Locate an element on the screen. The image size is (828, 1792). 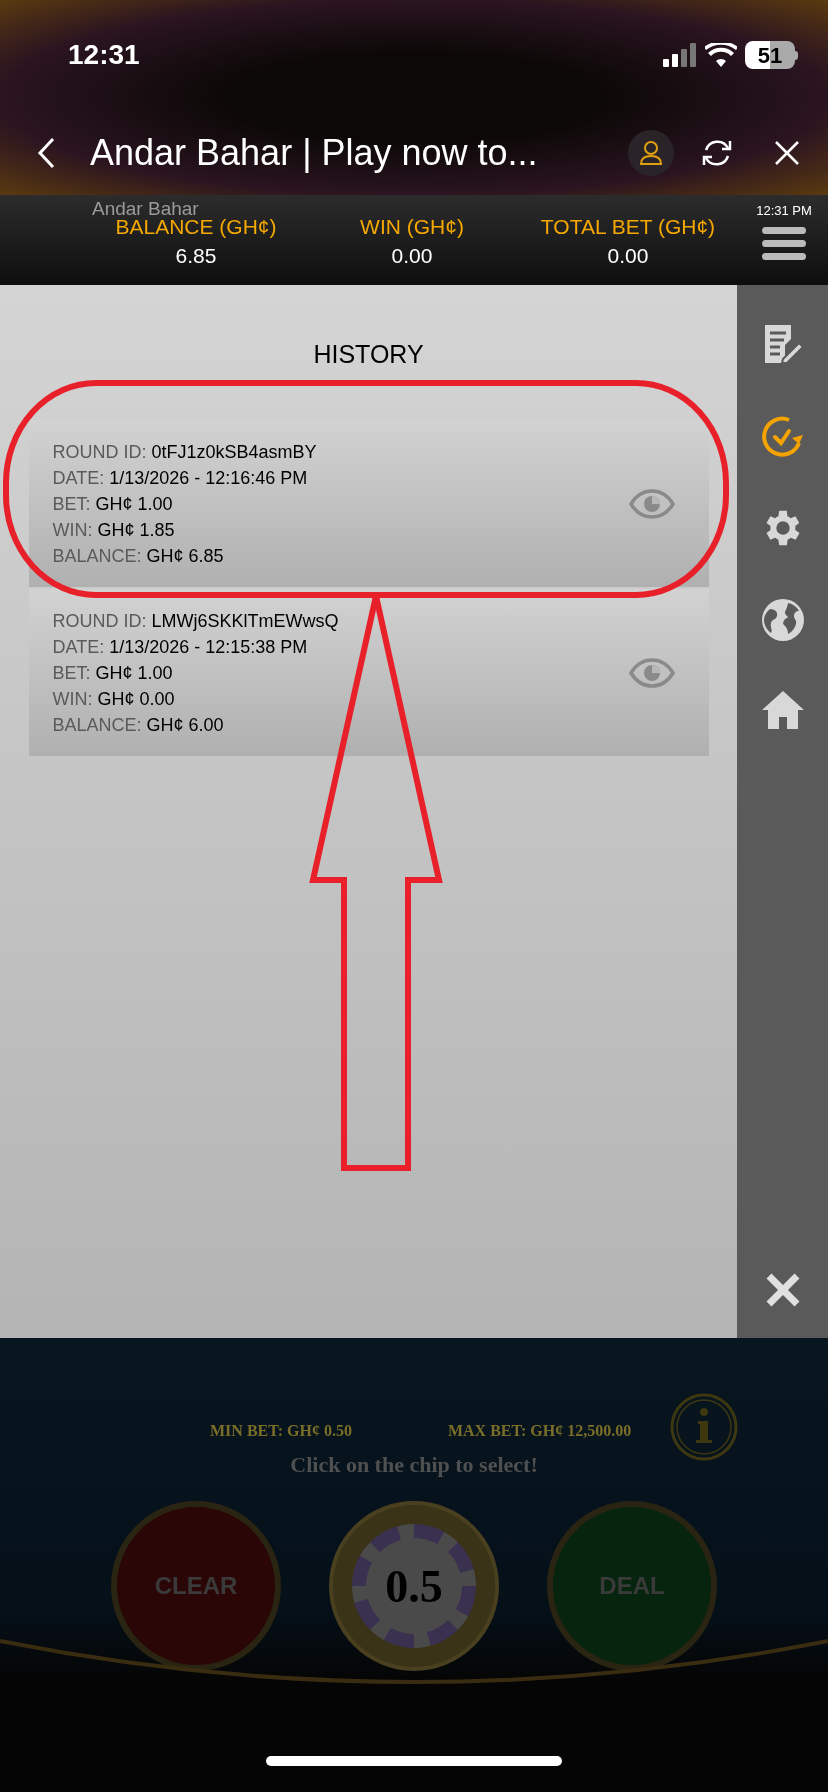
round-detail: BALANCE: GH¢ 6.00 is located at coordinates (138, 725).